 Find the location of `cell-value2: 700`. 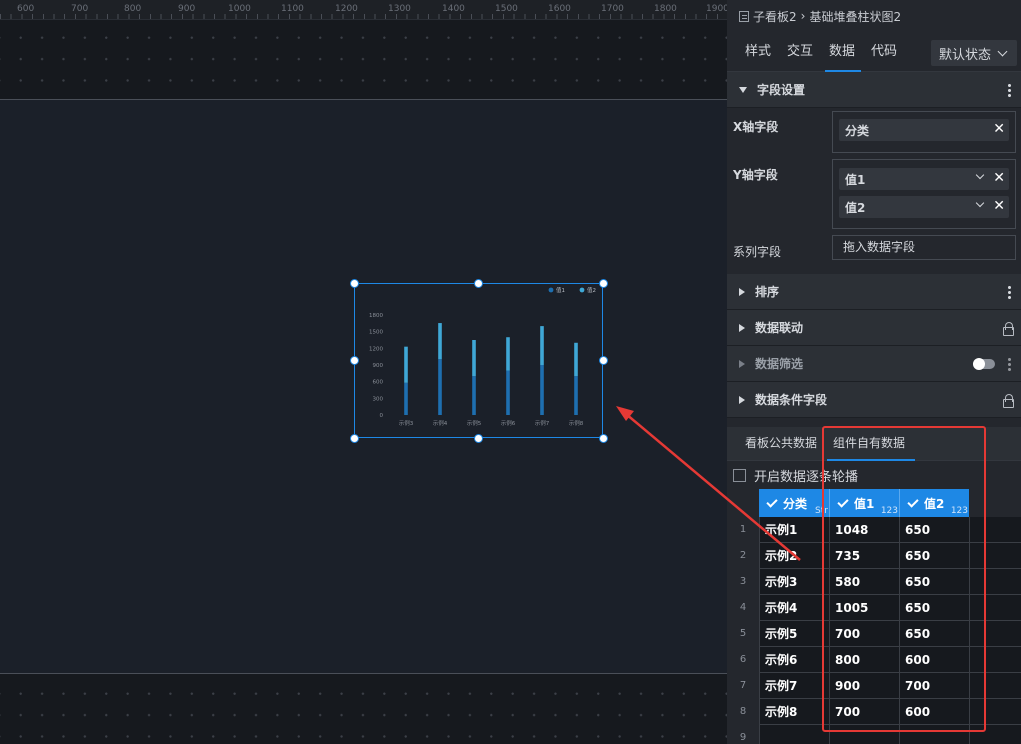

cell-value2: 700 is located at coordinates (934, 686).